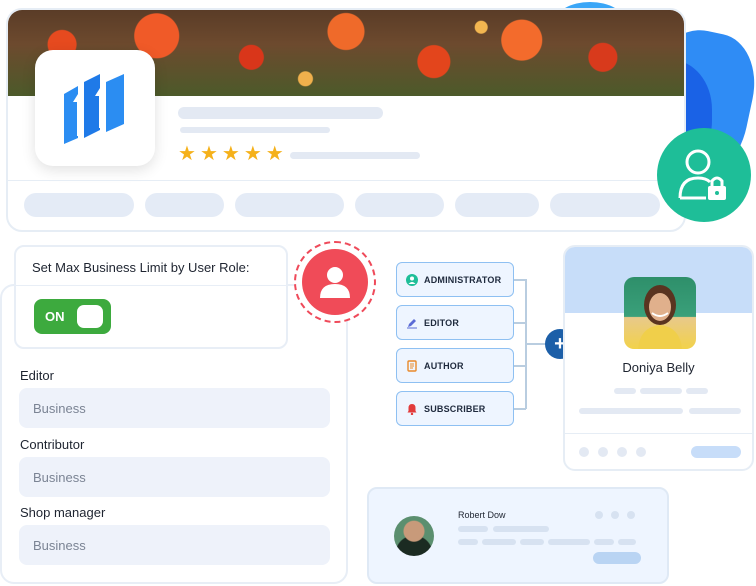  I want to click on contributor-label: Contributor, so click(52, 444).